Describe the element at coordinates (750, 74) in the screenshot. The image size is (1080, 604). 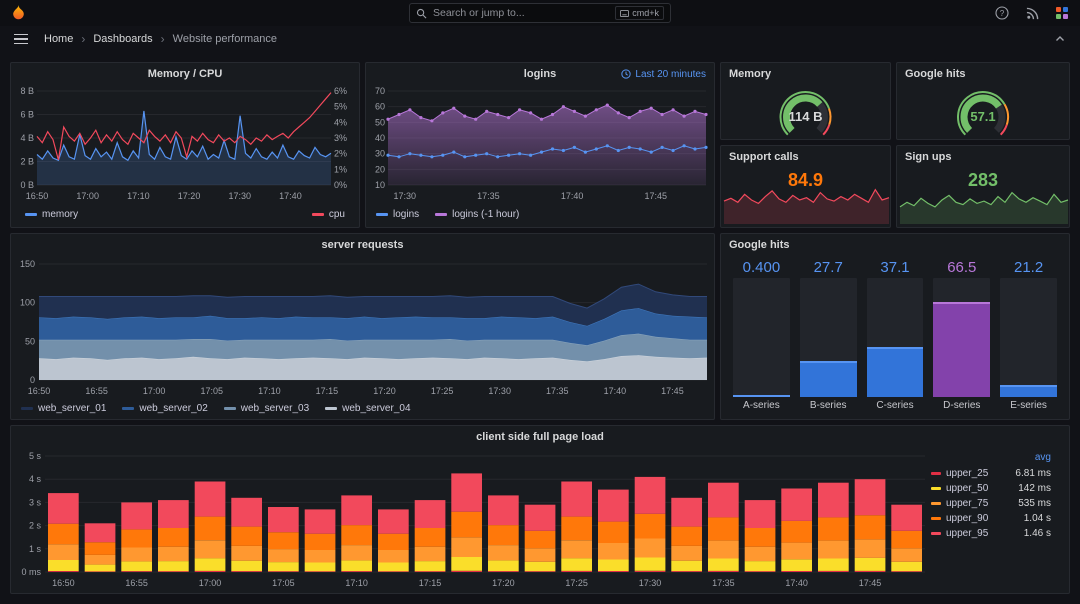
I see `panel-title-text: Memory` at that location.